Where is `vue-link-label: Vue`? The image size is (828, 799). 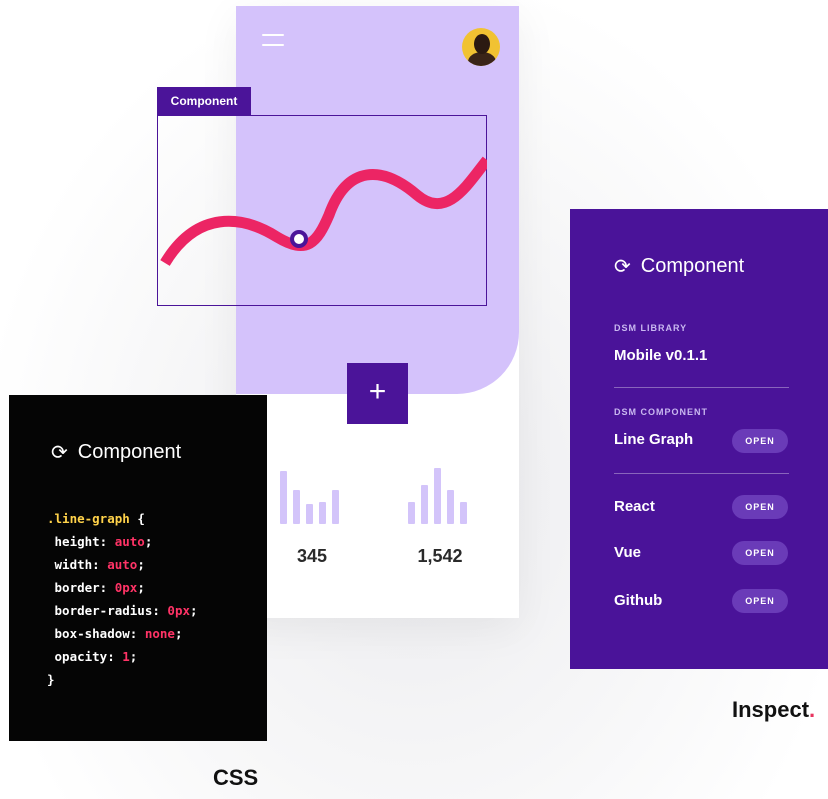
vue-link-label: Vue is located at coordinates (627, 552).